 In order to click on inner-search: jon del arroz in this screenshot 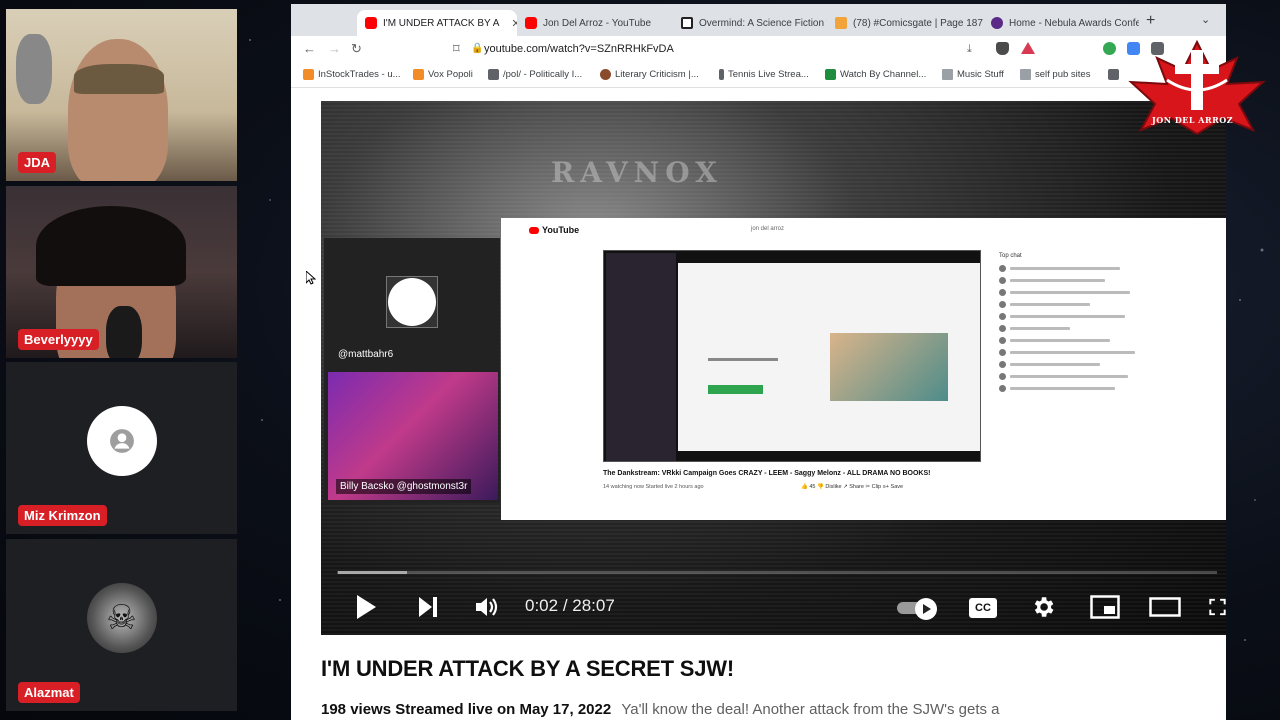, I will do `click(768, 229)`.